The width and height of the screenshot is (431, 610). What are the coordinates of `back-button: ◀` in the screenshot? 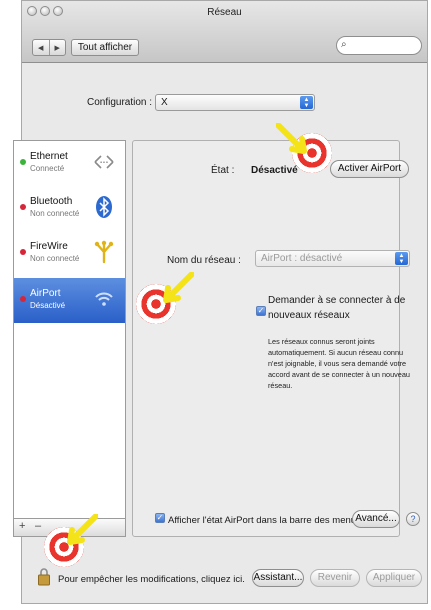 It's located at (41, 47).